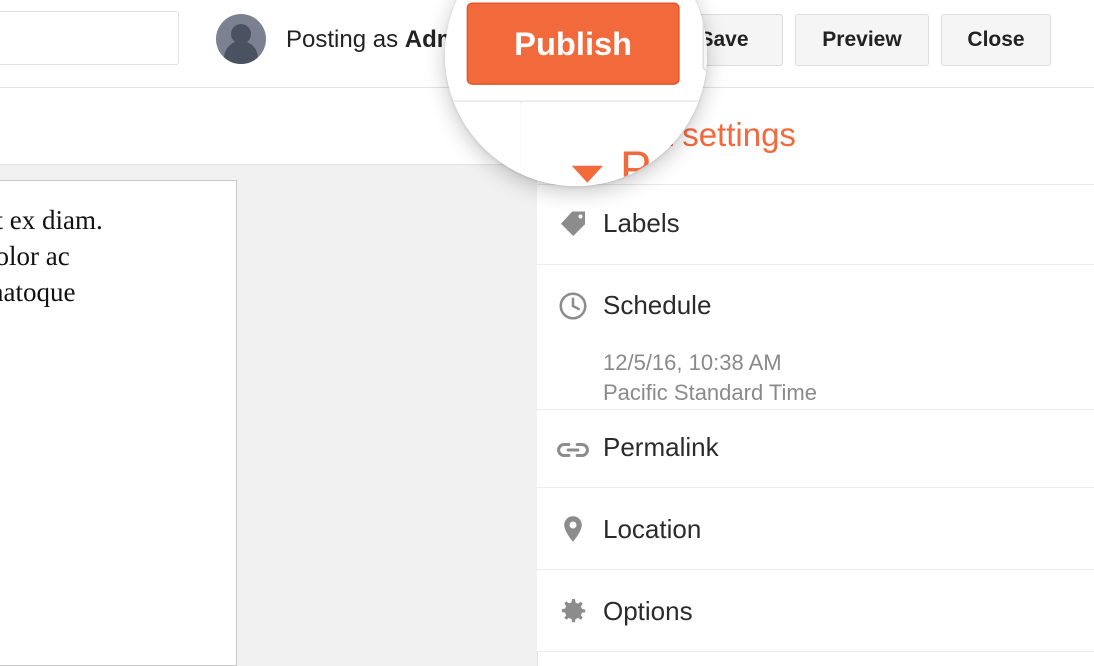 This screenshot has height=666, width=1094. What do you see at coordinates (648, 611) in the screenshot?
I see `panel-row-label: Options` at bounding box center [648, 611].